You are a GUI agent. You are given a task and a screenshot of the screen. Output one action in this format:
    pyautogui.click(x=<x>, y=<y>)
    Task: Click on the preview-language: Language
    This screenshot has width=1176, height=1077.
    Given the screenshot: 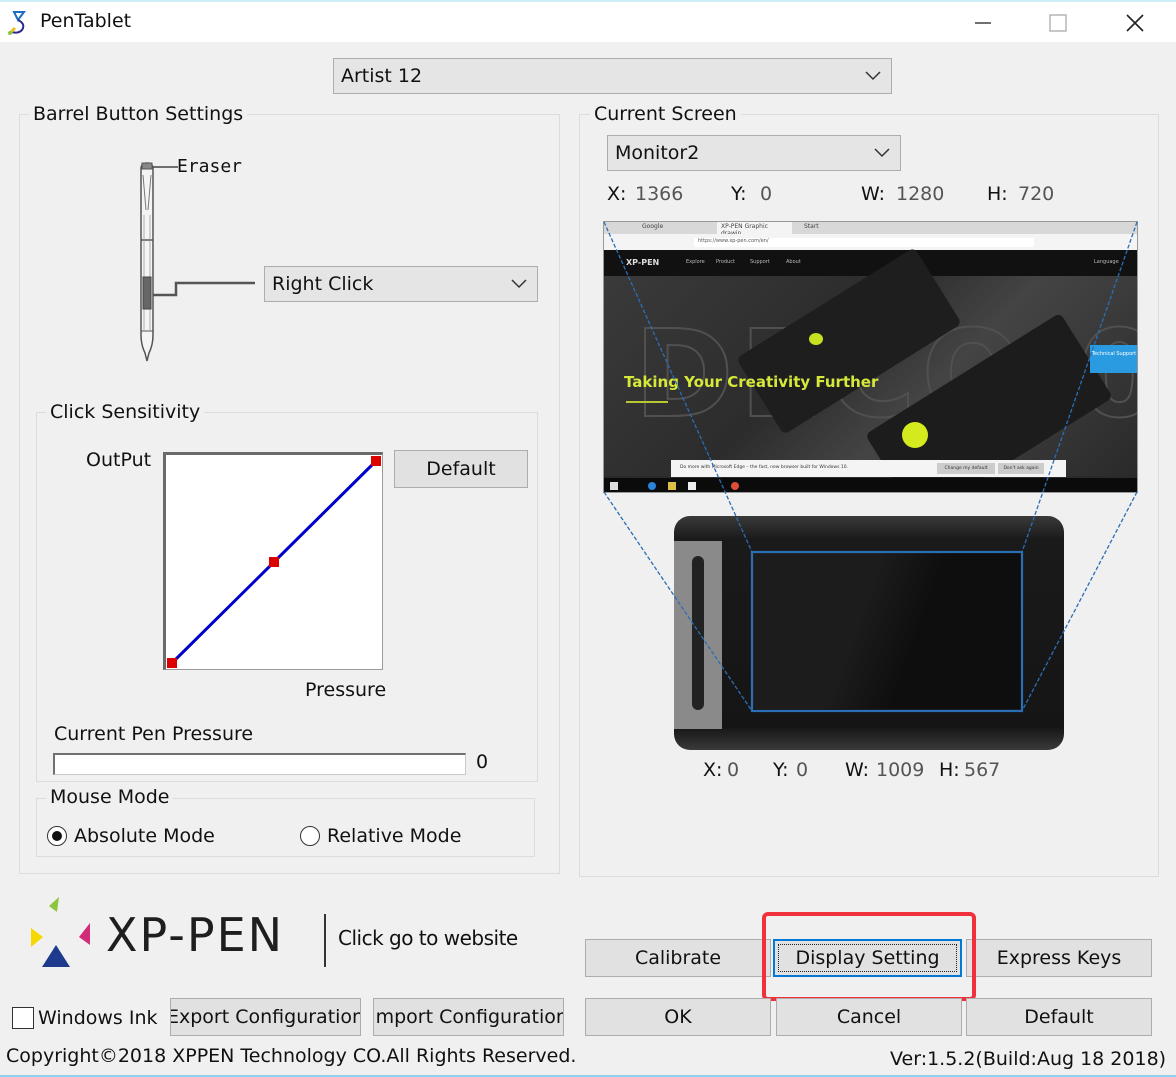 What is the action you would take?
    pyautogui.click(x=1106, y=262)
    